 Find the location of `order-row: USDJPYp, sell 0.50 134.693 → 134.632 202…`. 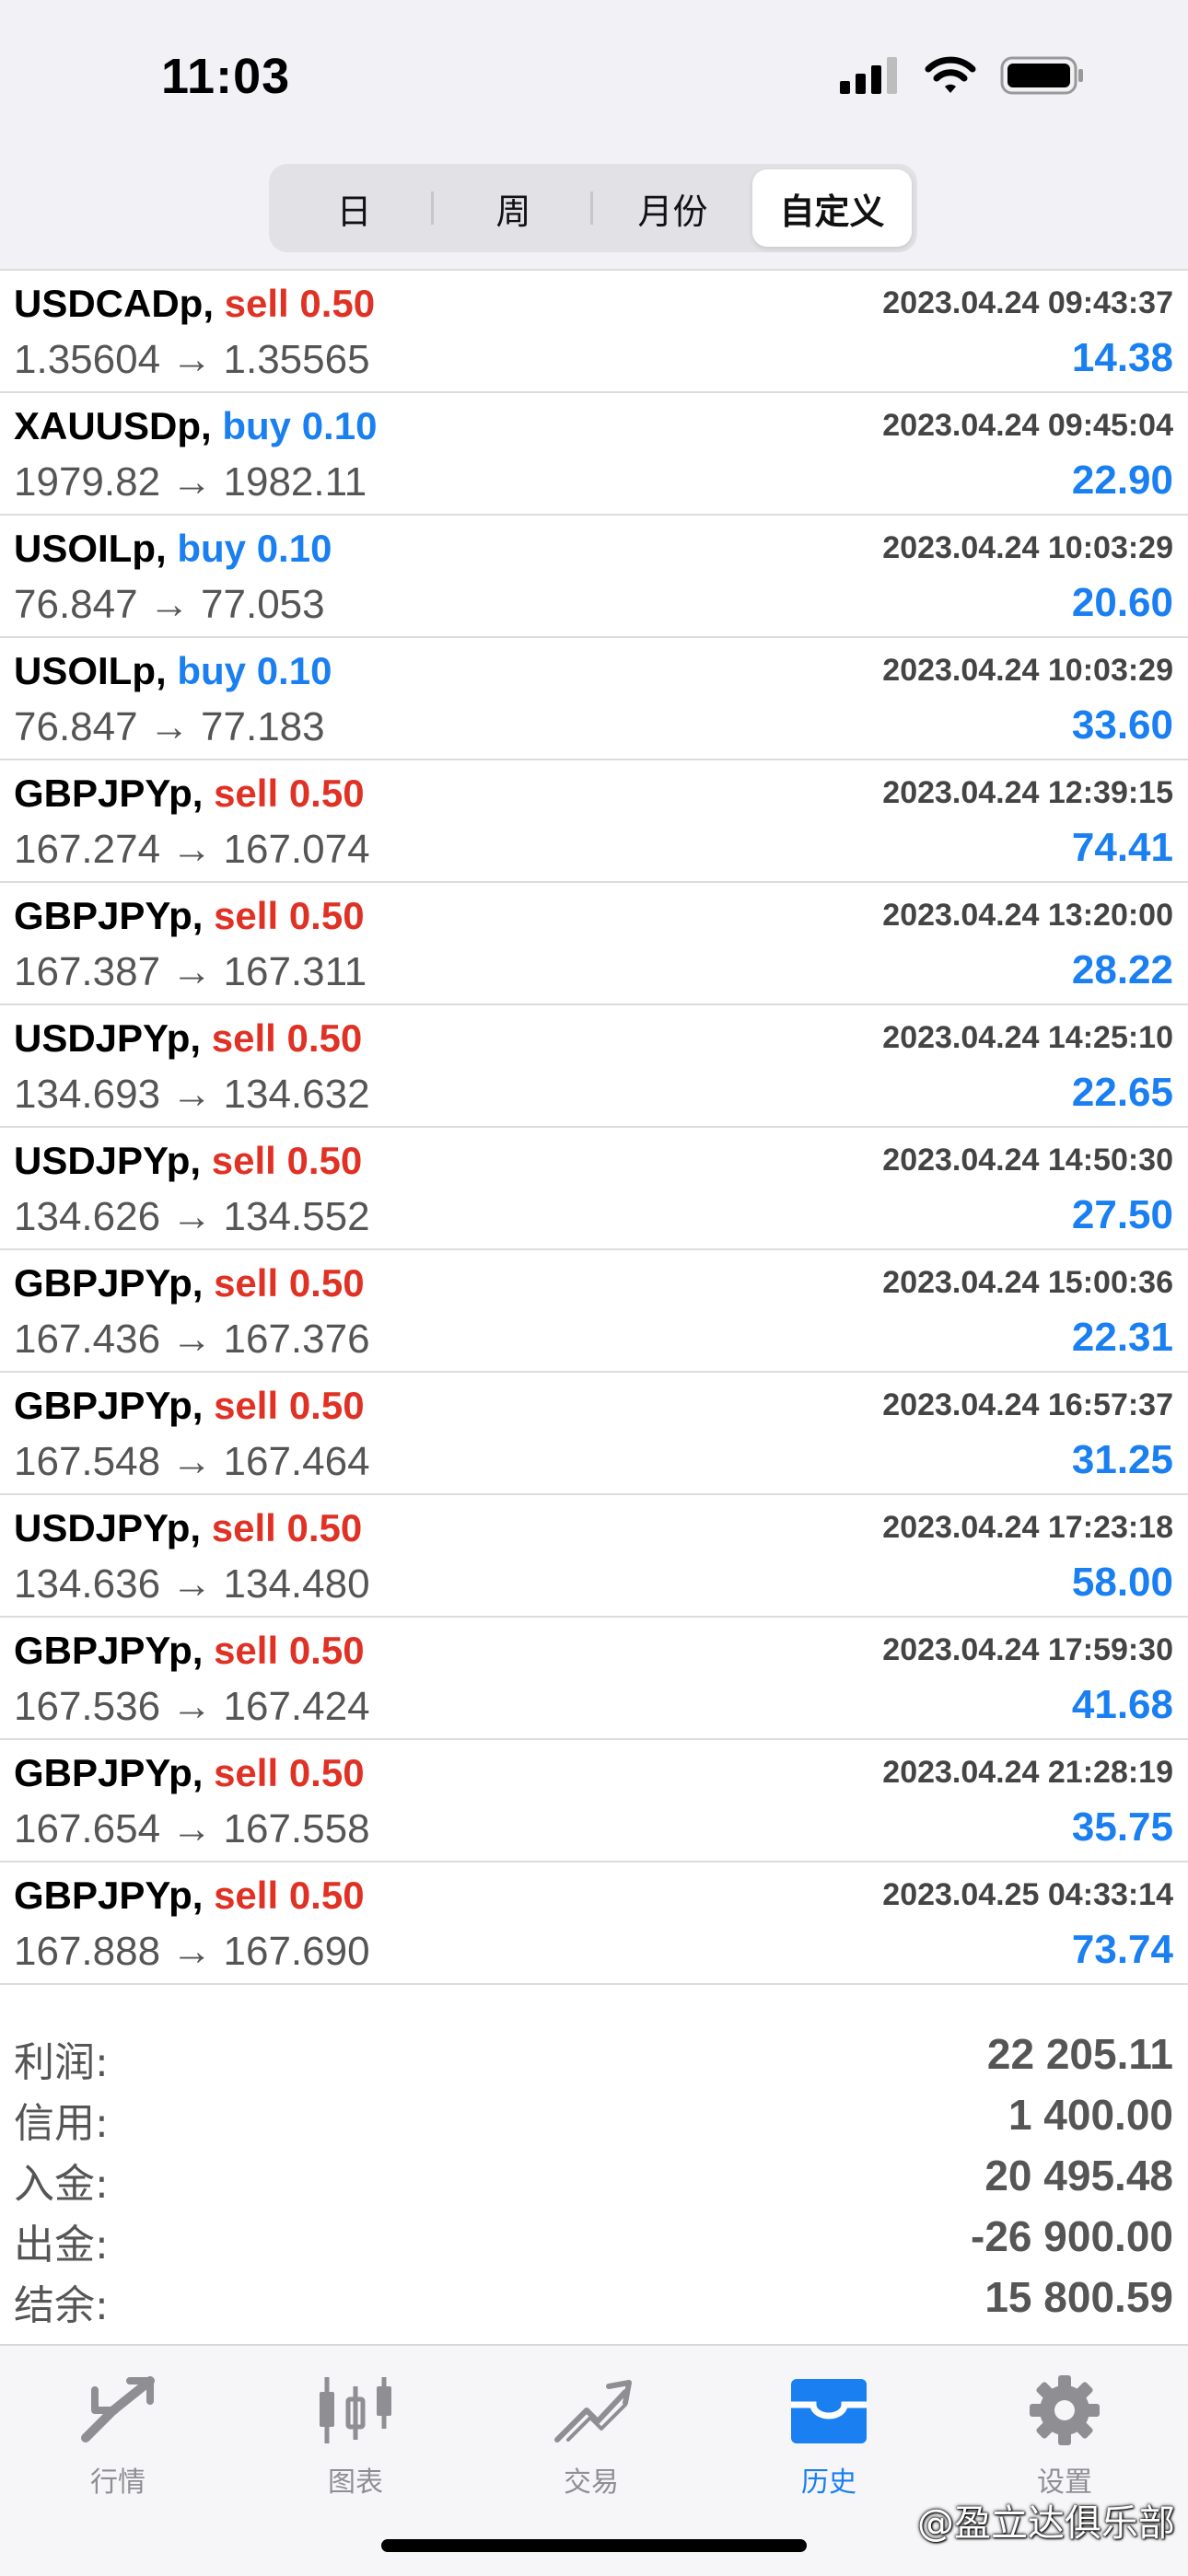

order-row: USDJPYp, sell 0.50 134.693 → 134.632 202… is located at coordinates (594, 1066).